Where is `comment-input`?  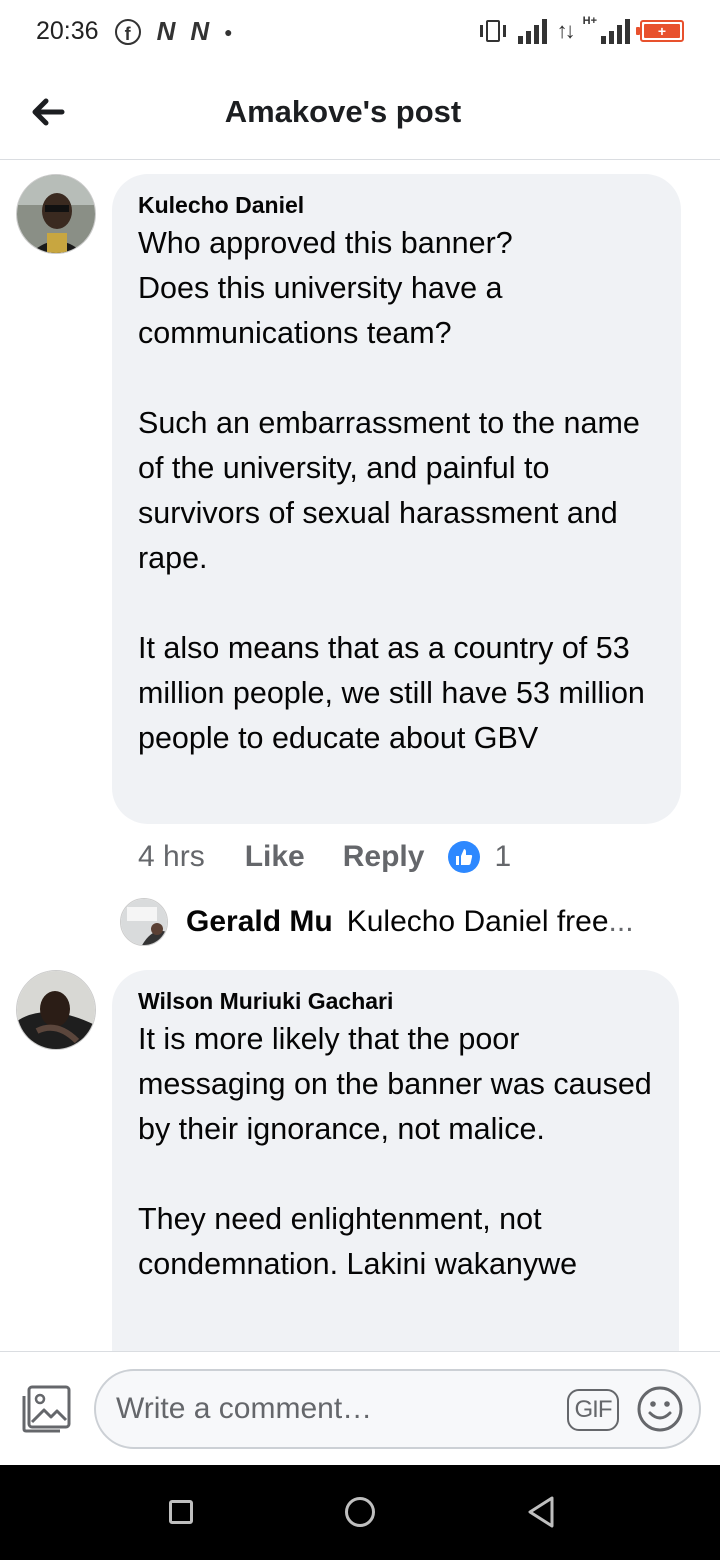 comment-input is located at coordinates (336, 1409).